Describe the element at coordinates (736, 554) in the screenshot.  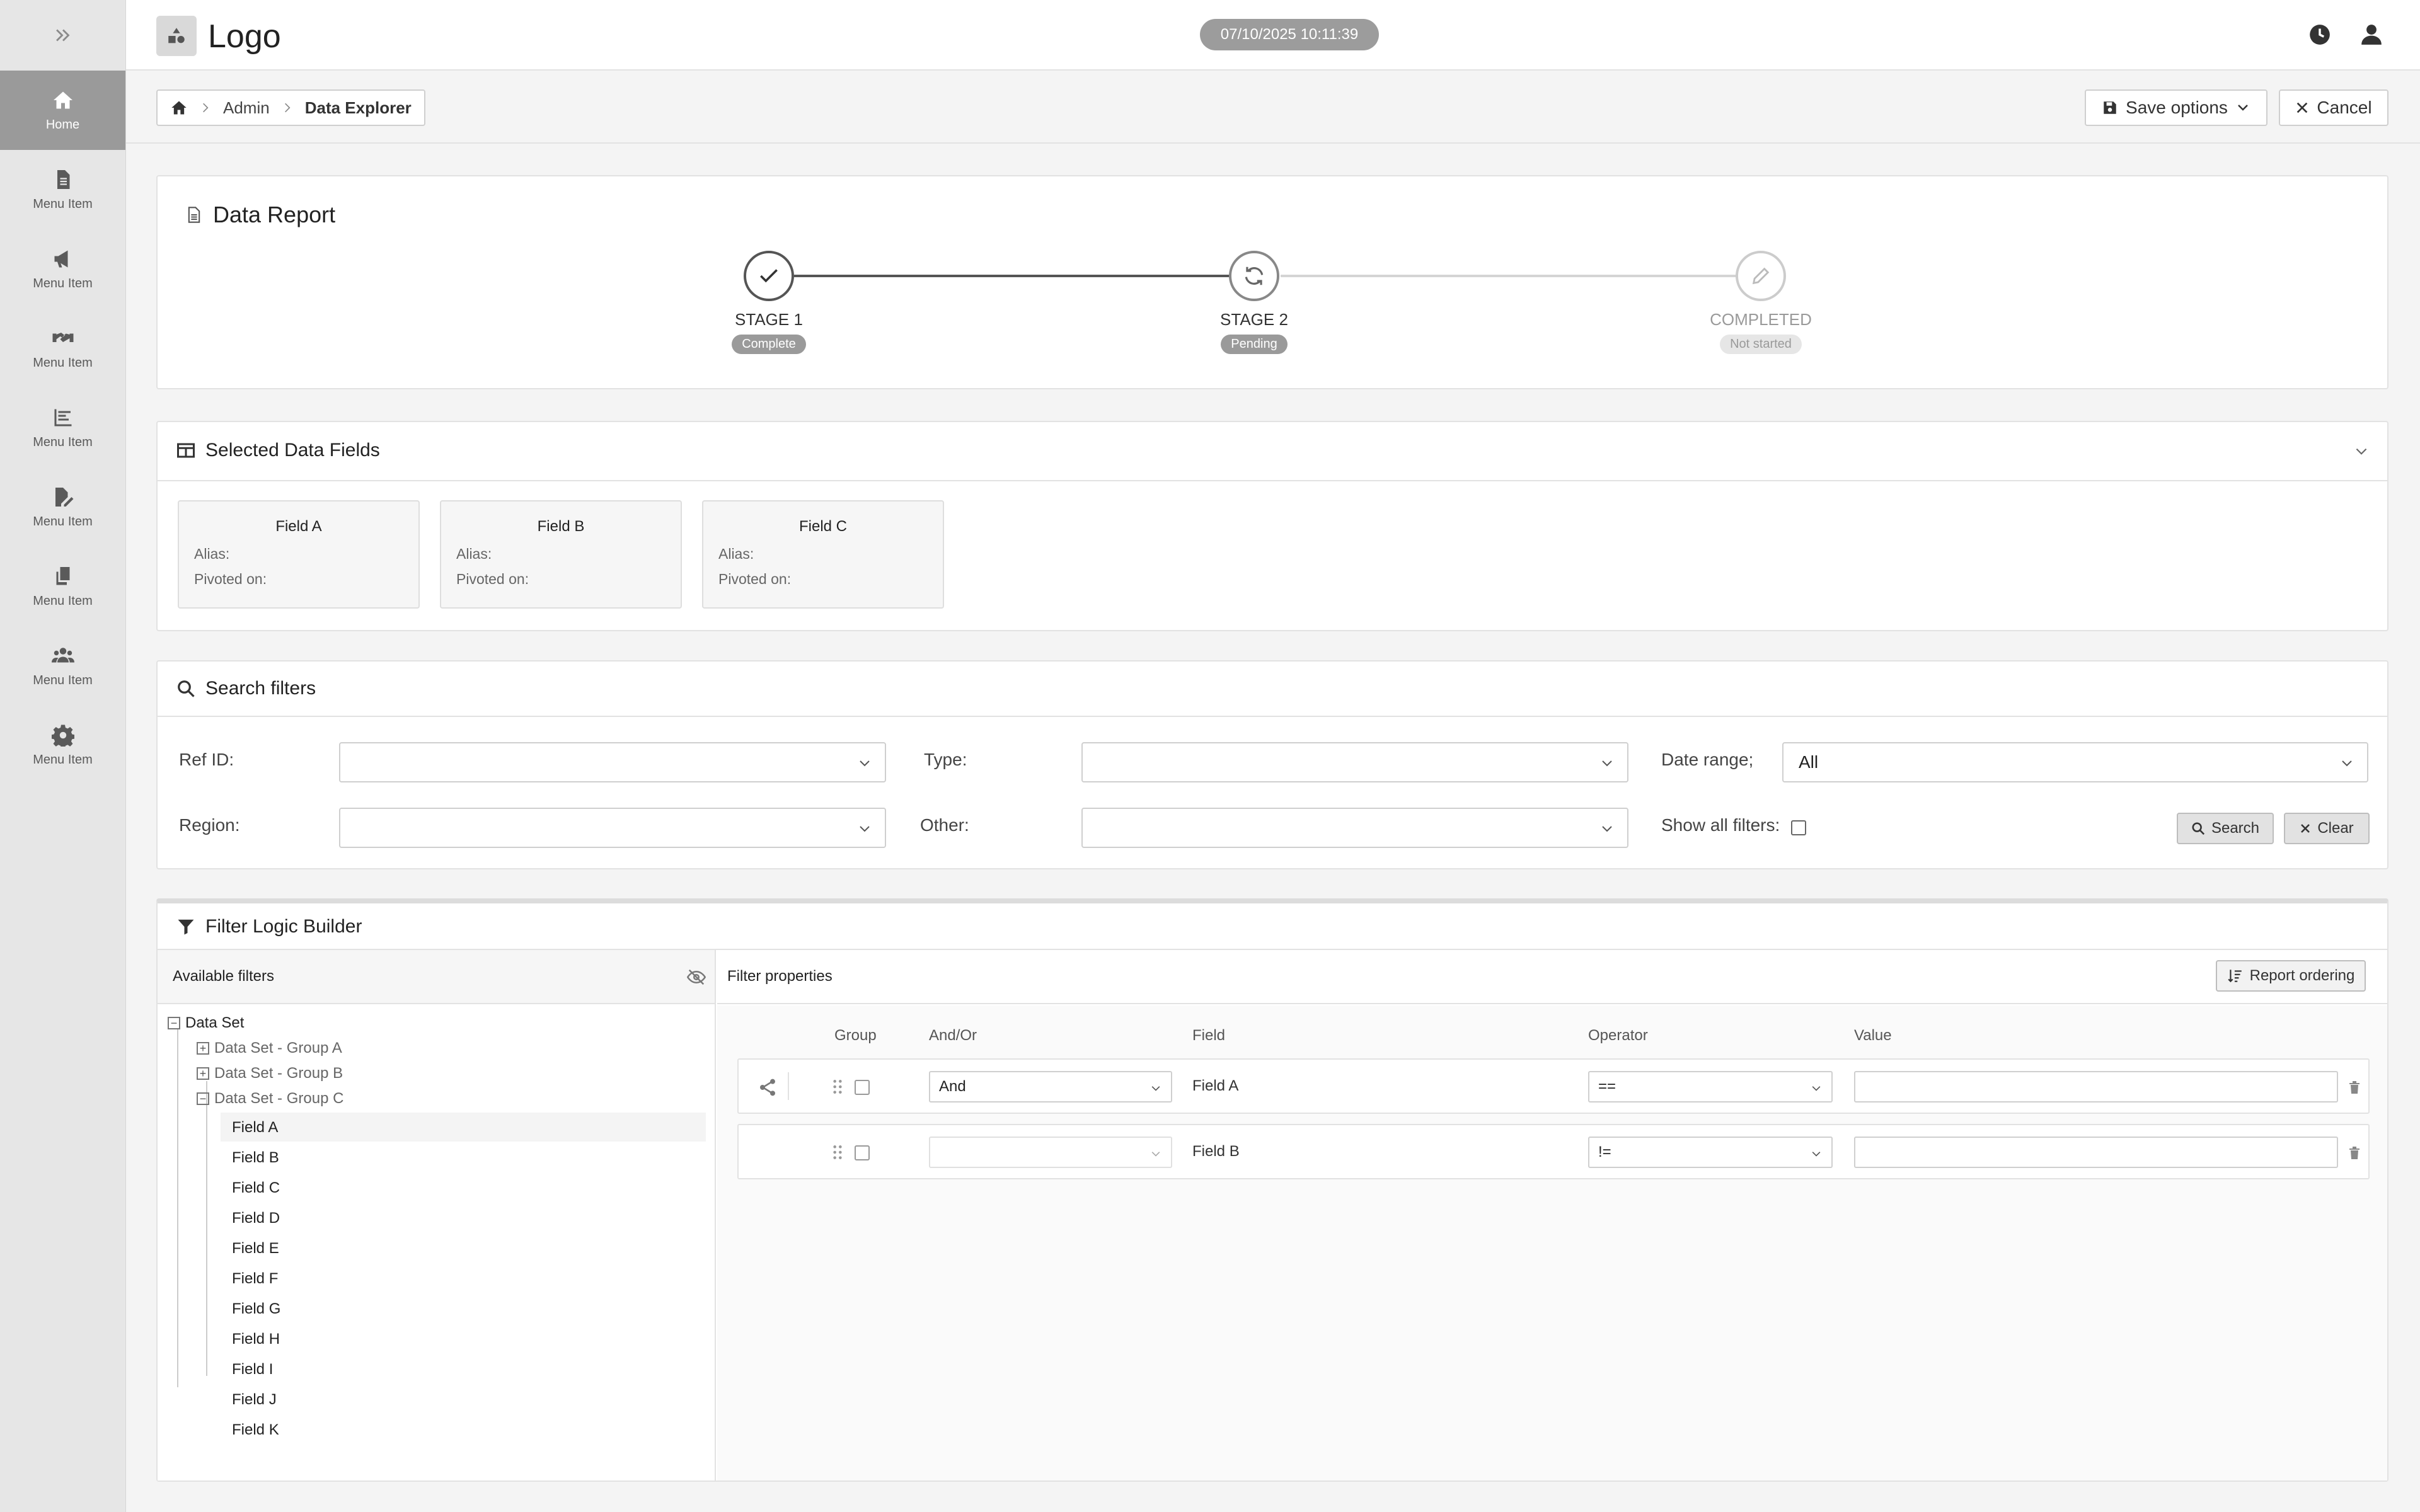
I see `alias-label: Alias:` at that location.